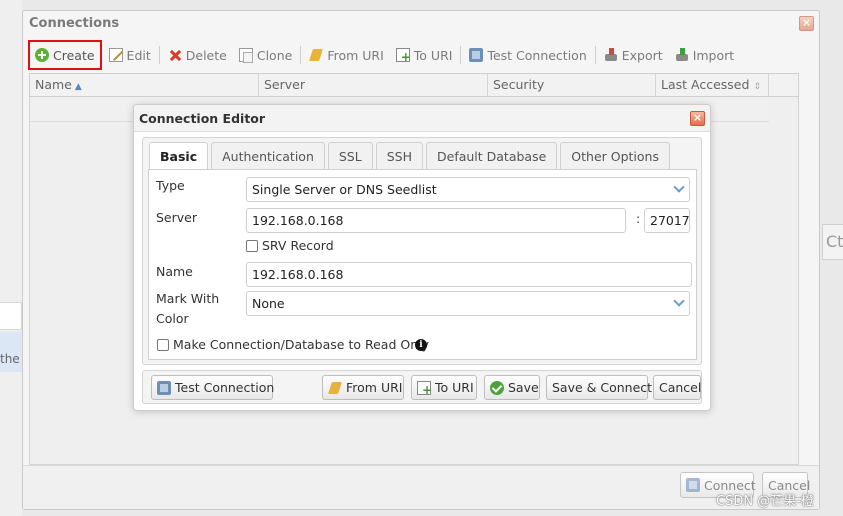  I want to click on to-uri-label: To URI, so click(433, 55).